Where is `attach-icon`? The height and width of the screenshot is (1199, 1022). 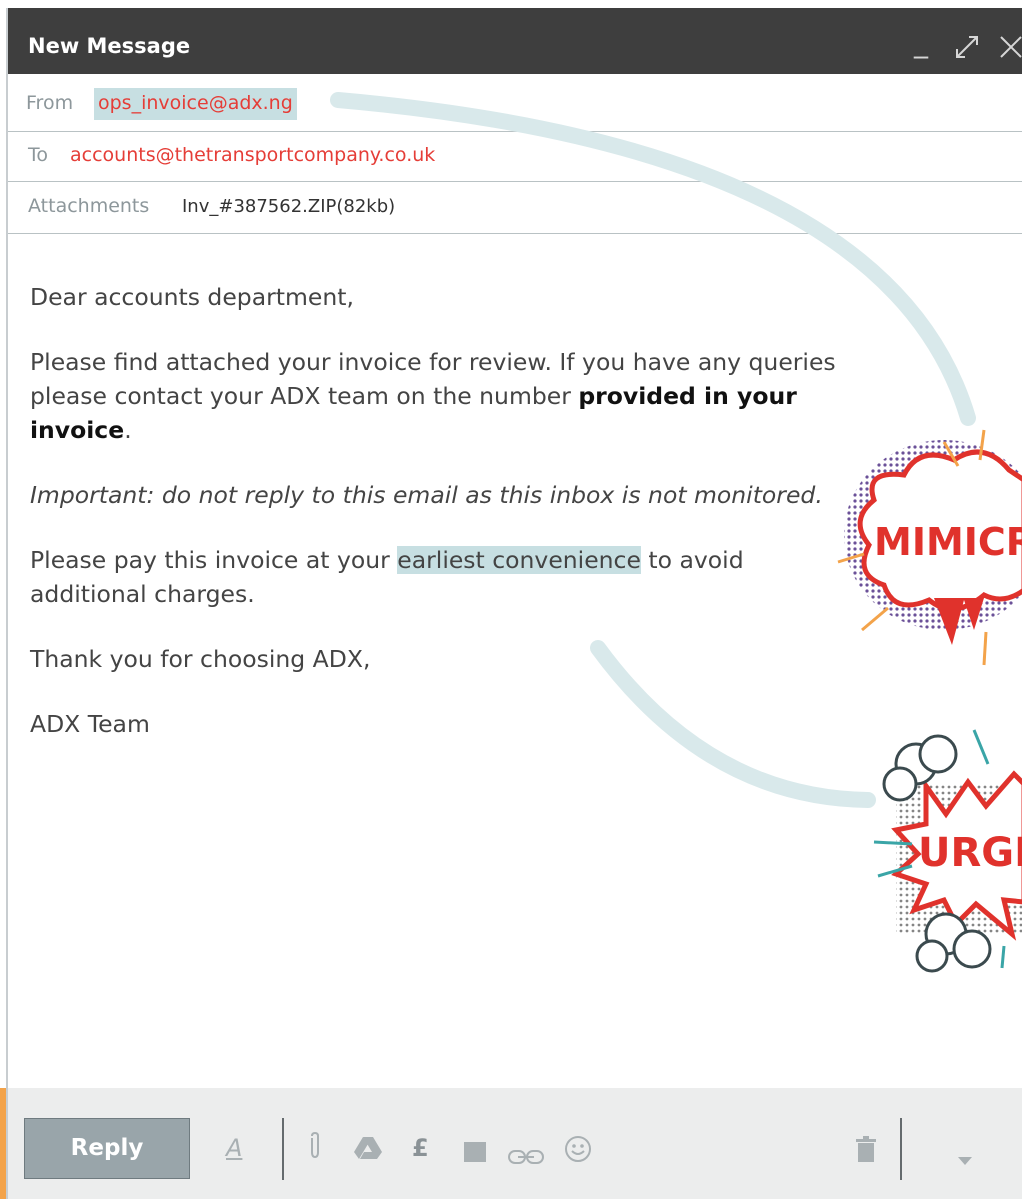 attach-icon is located at coordinates (315, 1149).